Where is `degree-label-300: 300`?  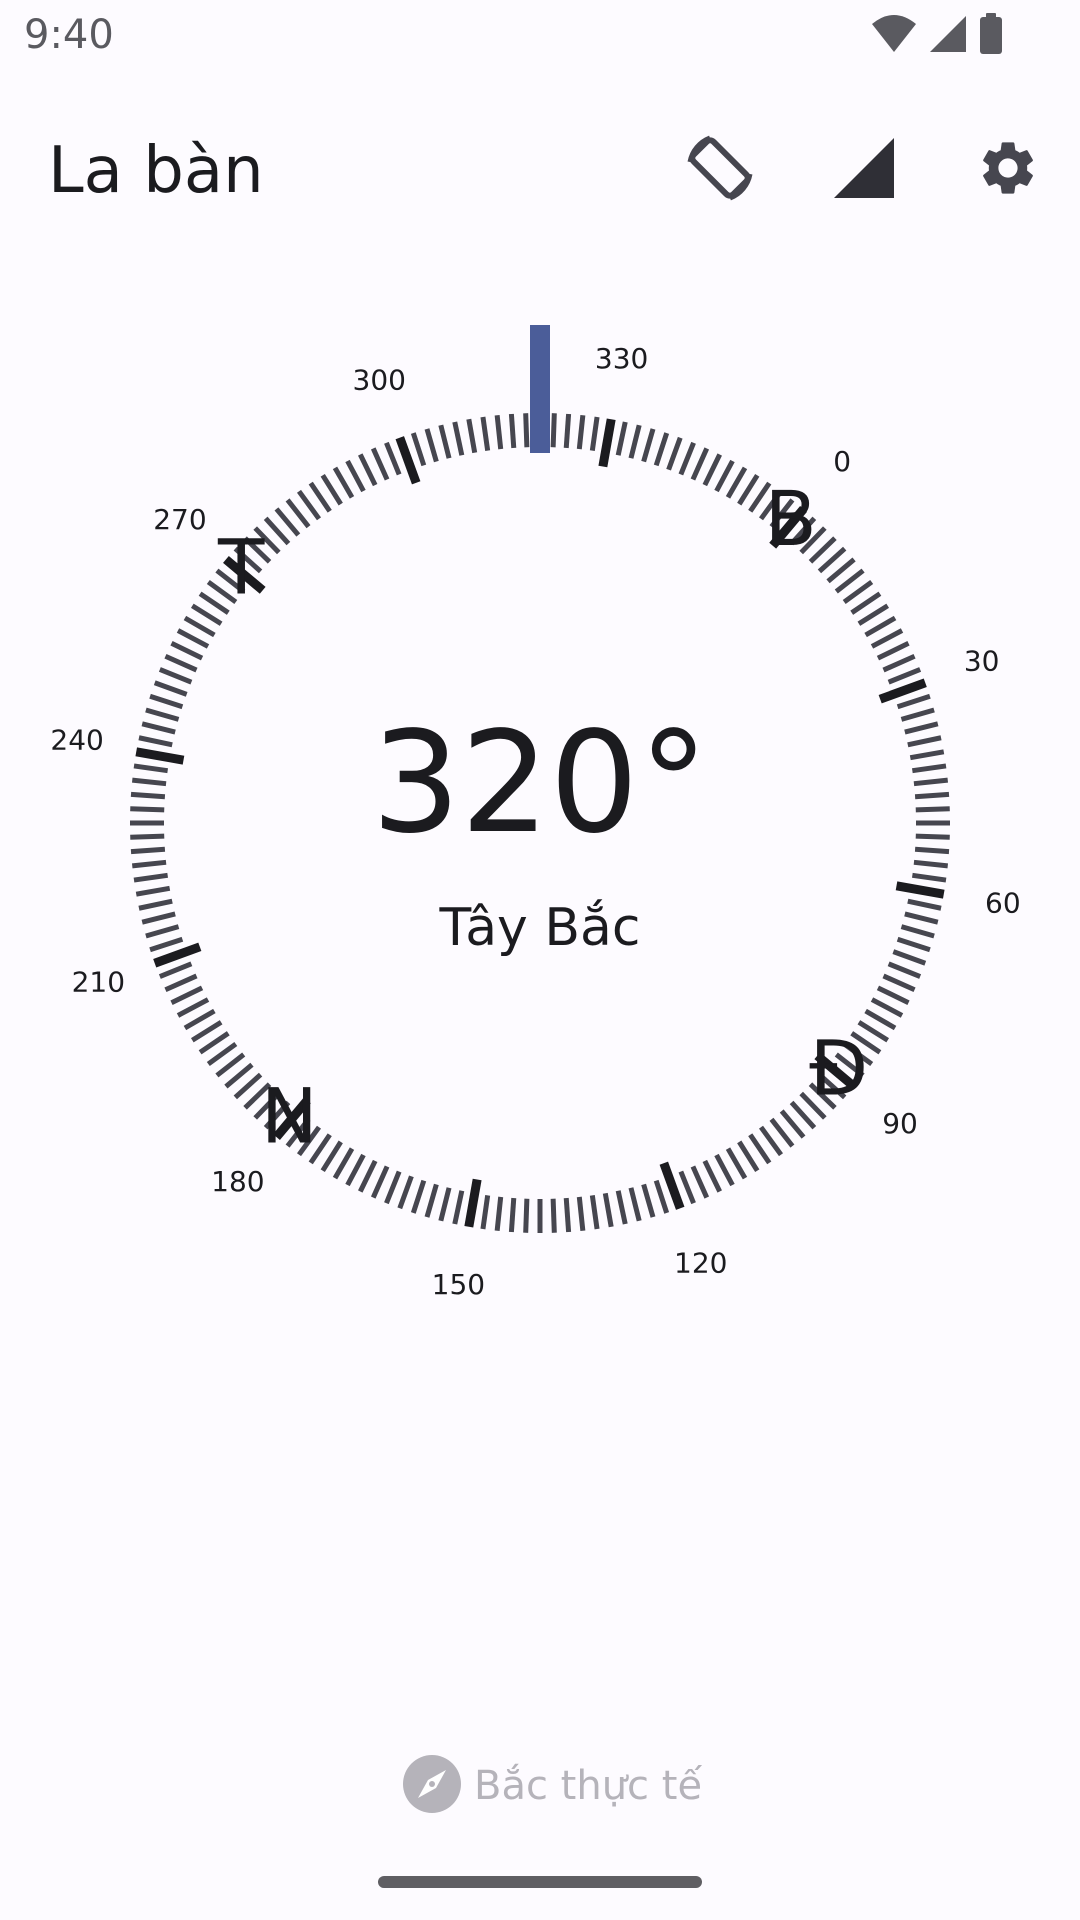 degree-label-300: 300 is located at coordinates (379, 379).